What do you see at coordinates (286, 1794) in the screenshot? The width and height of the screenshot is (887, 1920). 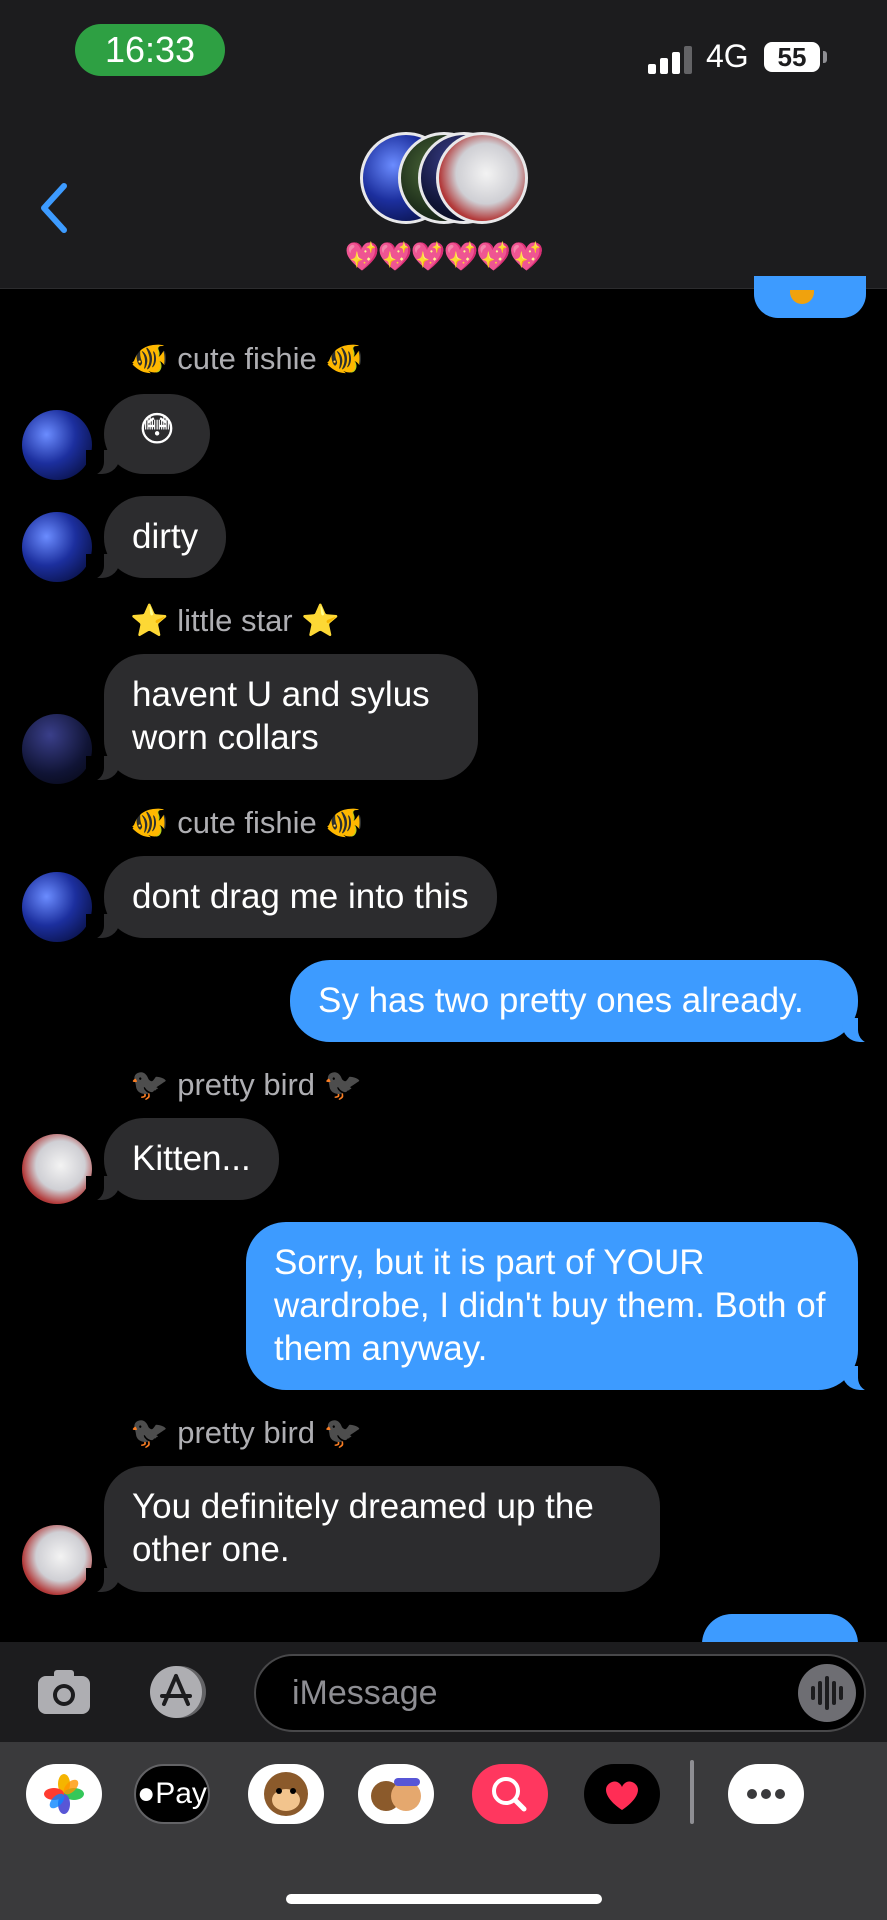 I see `monkey-memoji-icon` at bounding box center [286, 1794].